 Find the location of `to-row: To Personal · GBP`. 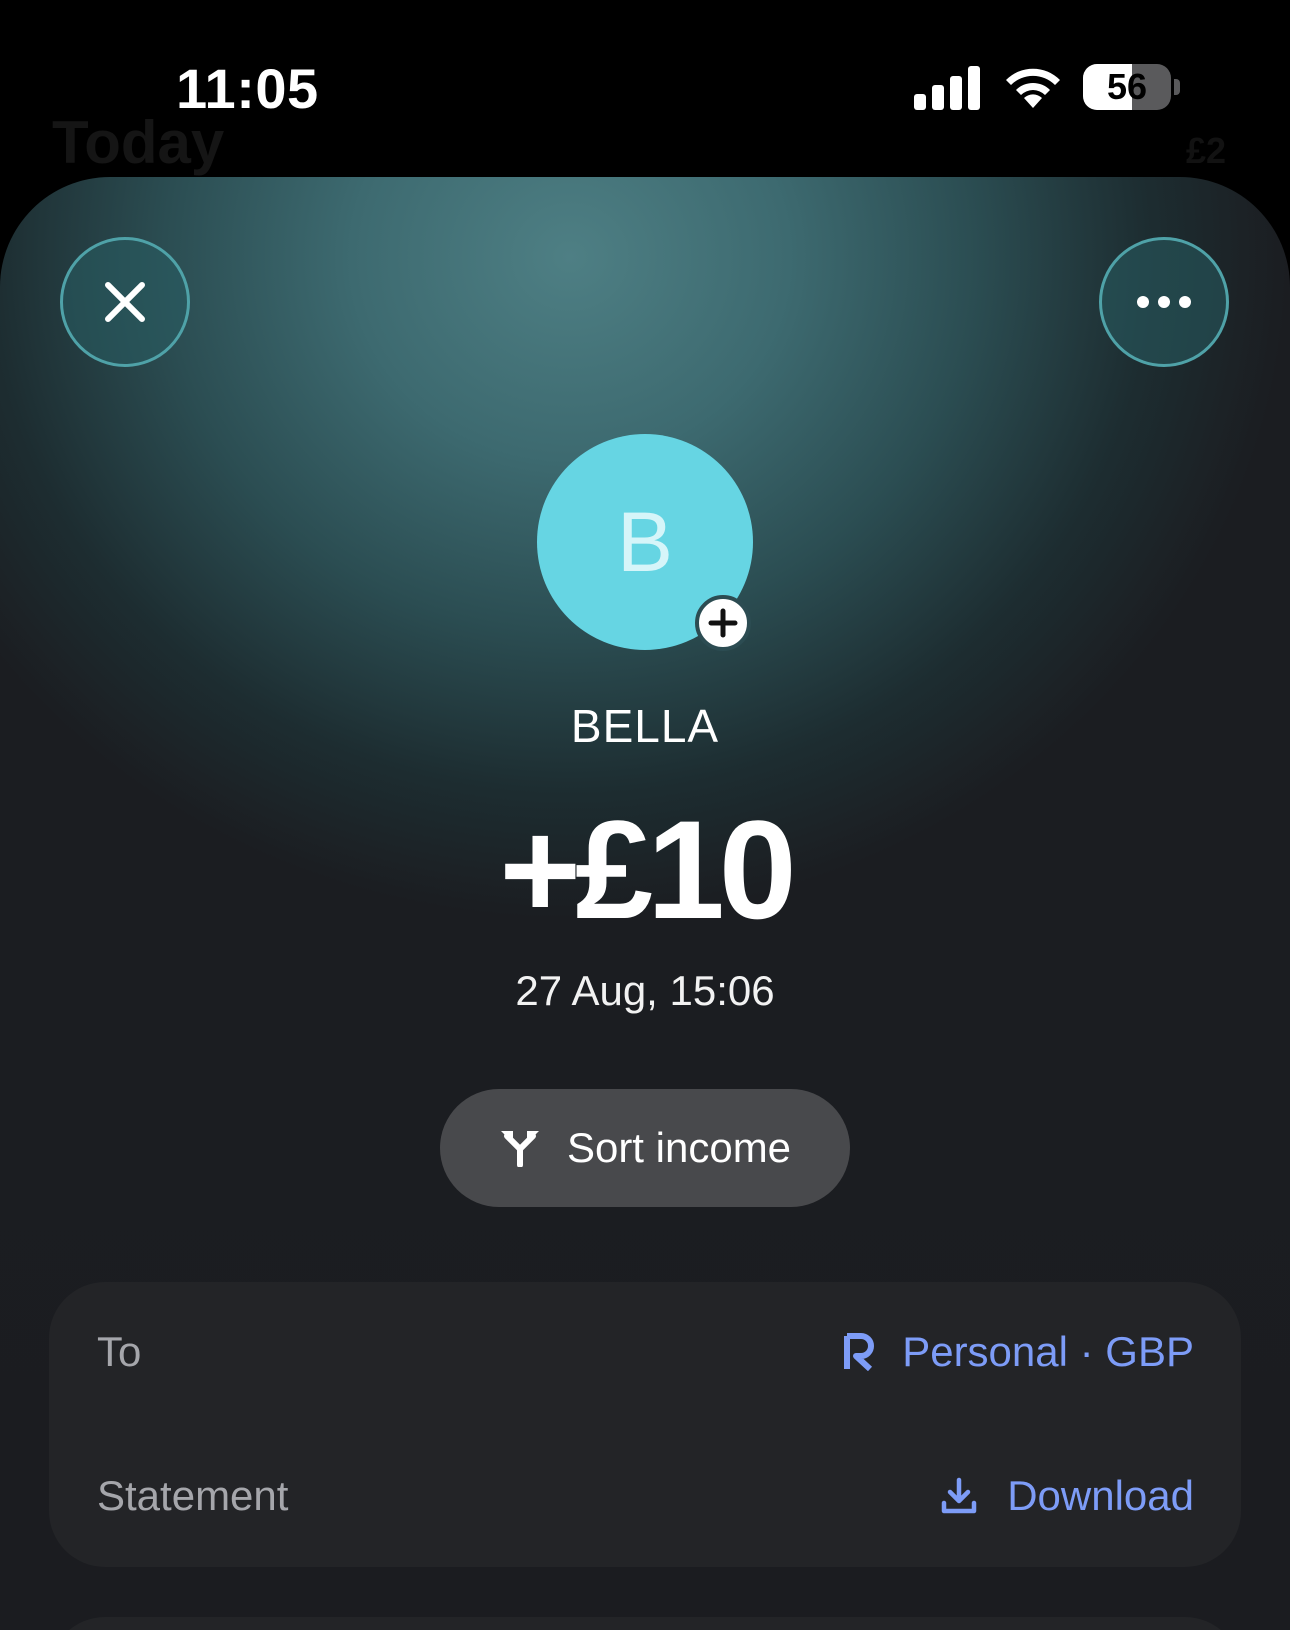

to-row: To Personal · GBP is located at coordinates (645, 1352).